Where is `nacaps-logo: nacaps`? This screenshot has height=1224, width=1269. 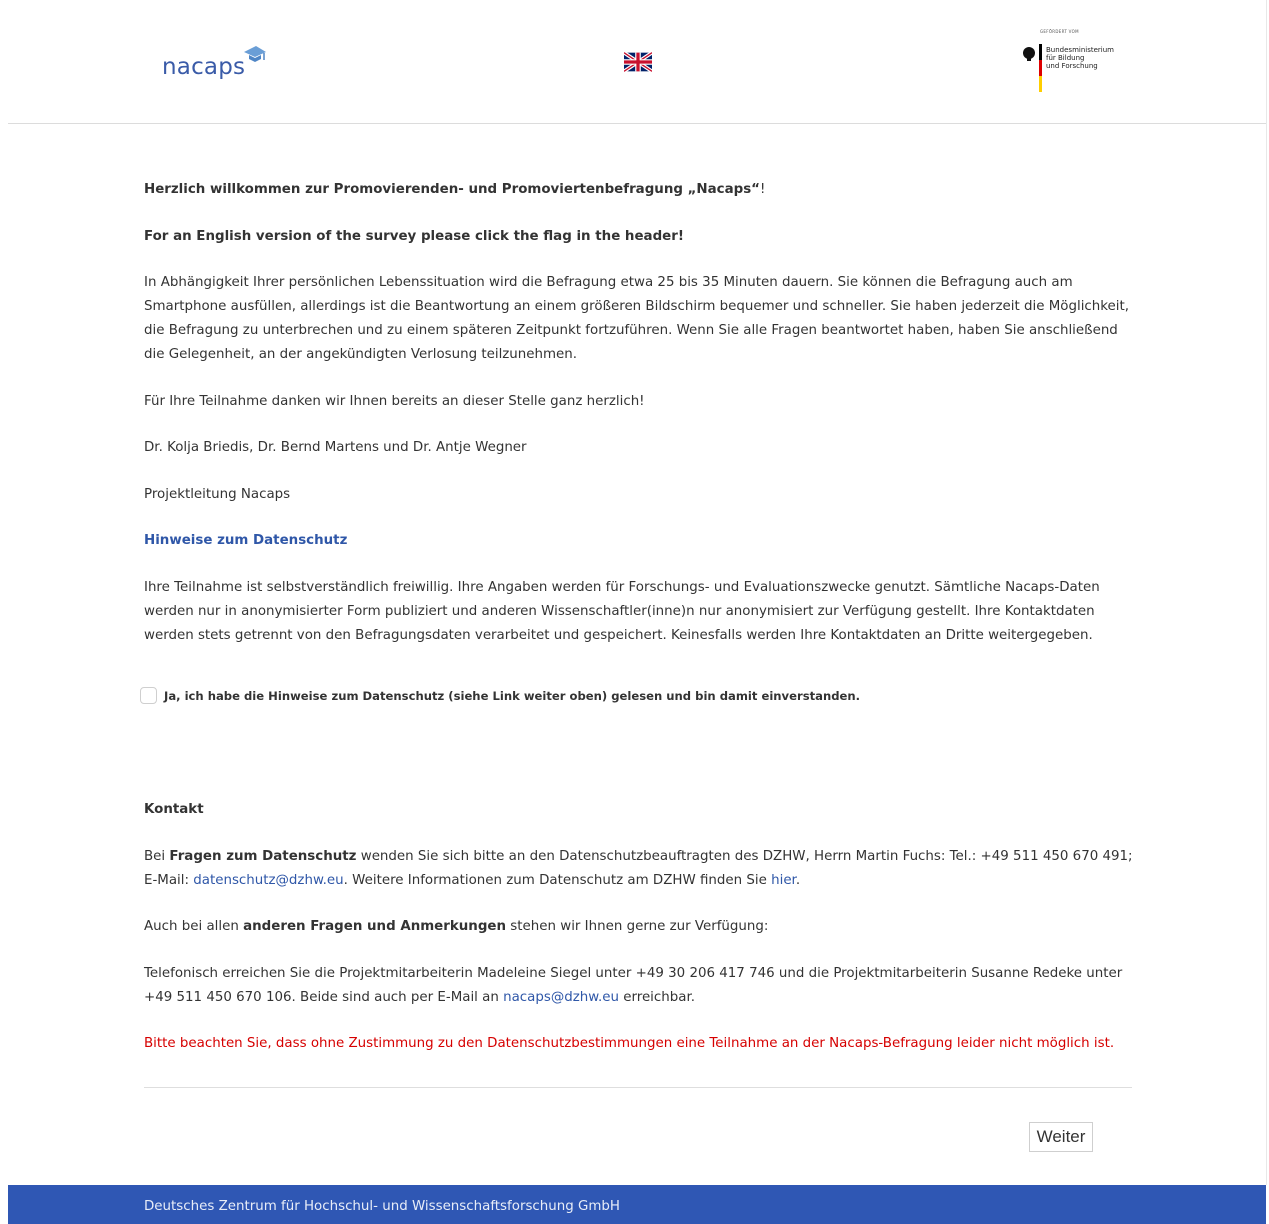 nacaps-logo: nacaps is located at coordinates (214, 60).